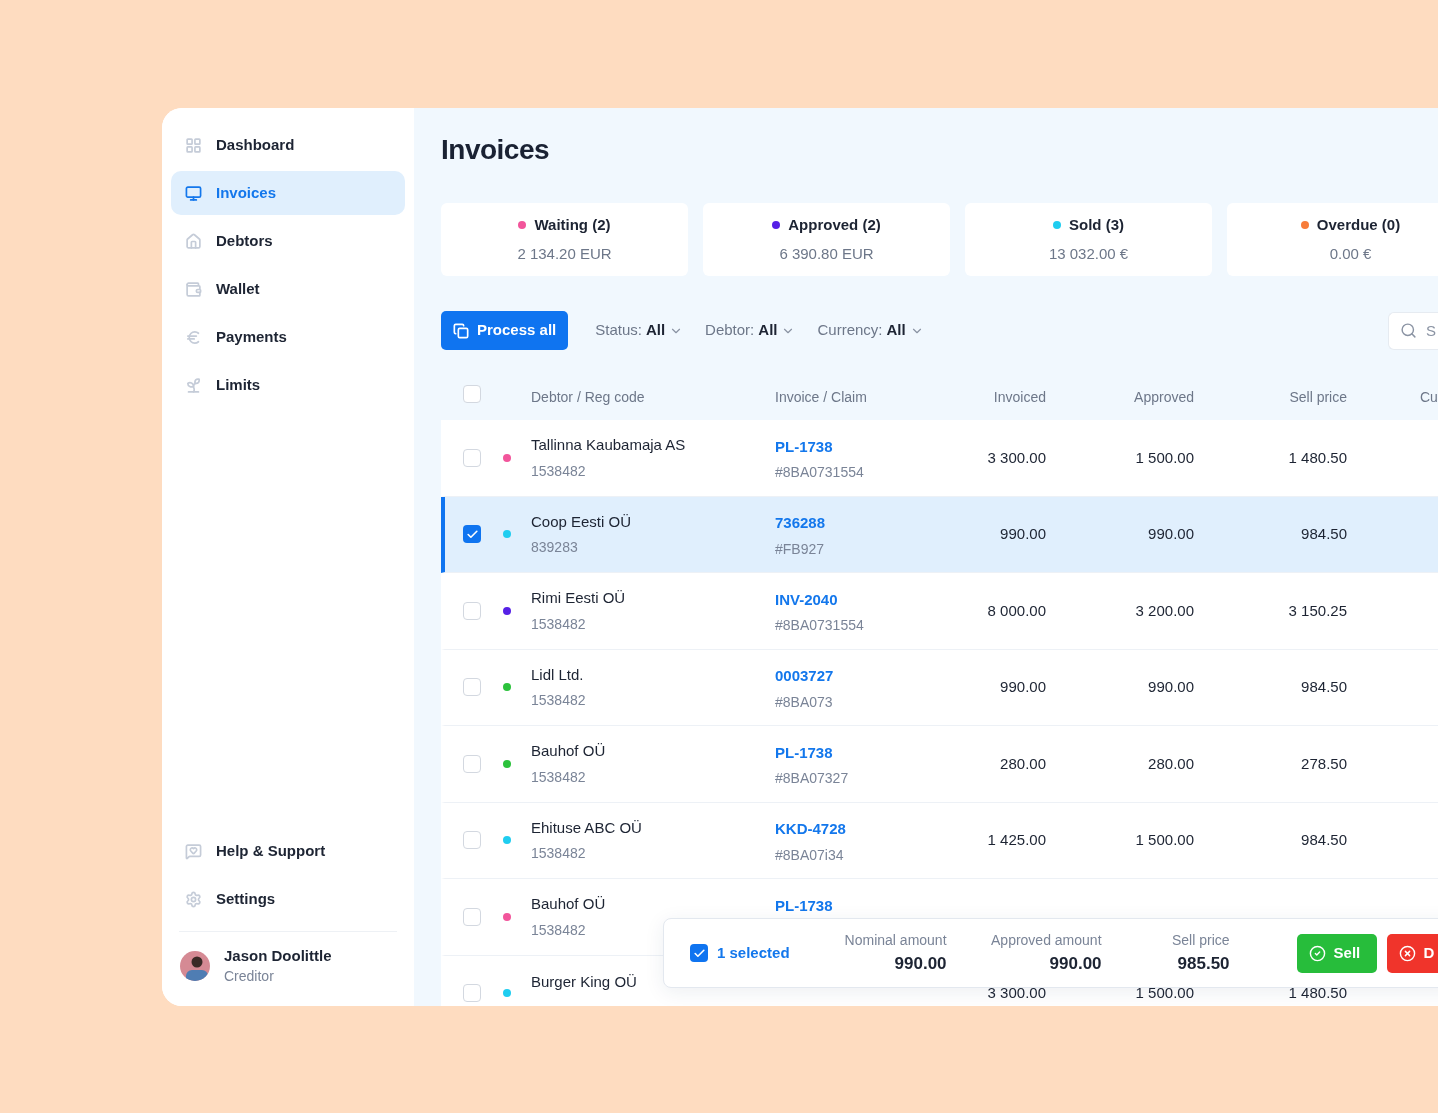 The width and height of the screenshot is (1438, 1113). I want to click on stat-value: 2 134.20 EUR, so click(564, 253).